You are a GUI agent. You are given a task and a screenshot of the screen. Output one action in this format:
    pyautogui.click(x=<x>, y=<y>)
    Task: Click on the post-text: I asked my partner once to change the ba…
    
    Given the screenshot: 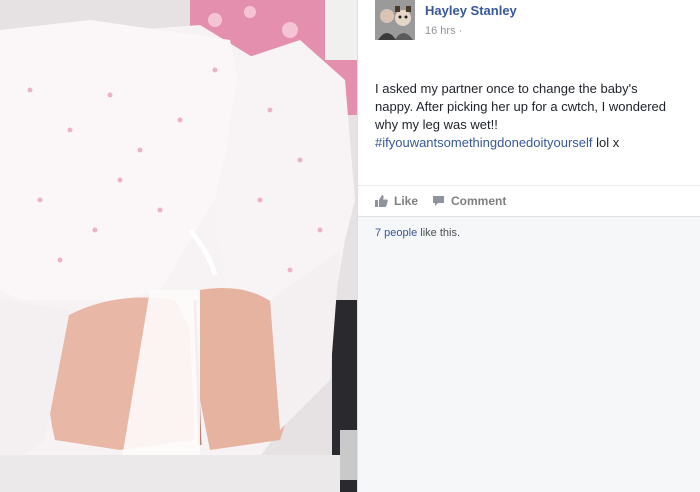 What is the action you would take?
    pyautogui.click(x=535, y=116)
    